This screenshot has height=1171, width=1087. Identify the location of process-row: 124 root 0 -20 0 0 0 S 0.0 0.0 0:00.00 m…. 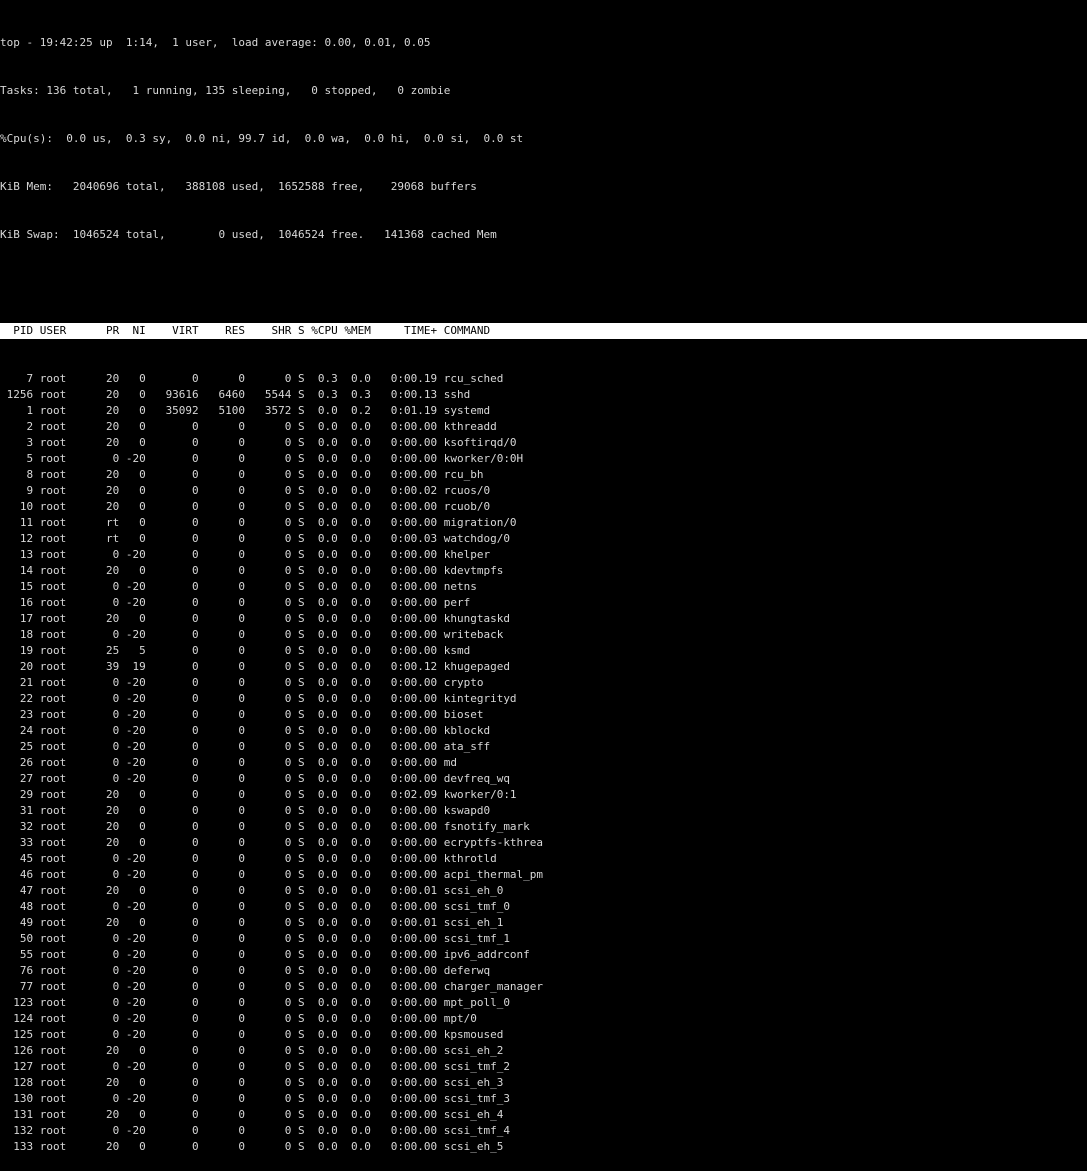
(238, 1018).